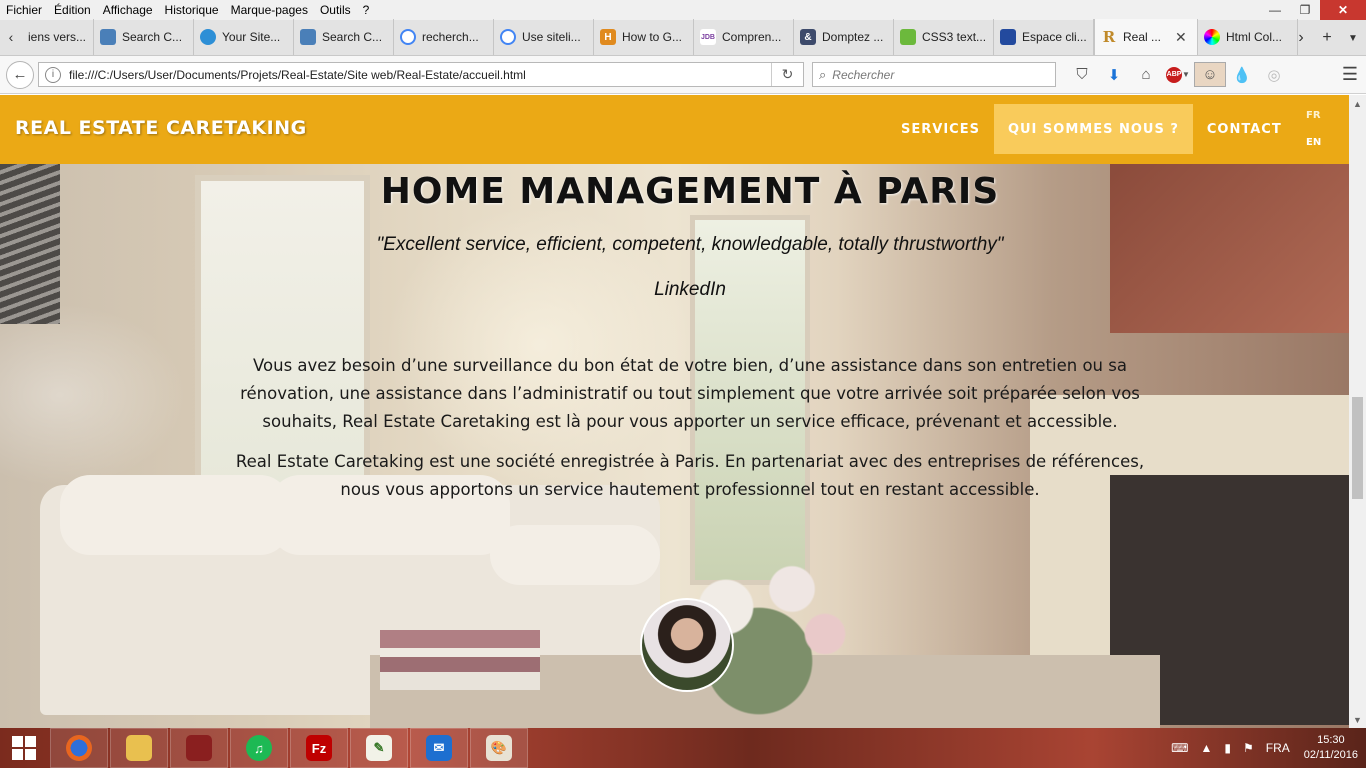  I want to click on h-icon: H, so click(608, 37).